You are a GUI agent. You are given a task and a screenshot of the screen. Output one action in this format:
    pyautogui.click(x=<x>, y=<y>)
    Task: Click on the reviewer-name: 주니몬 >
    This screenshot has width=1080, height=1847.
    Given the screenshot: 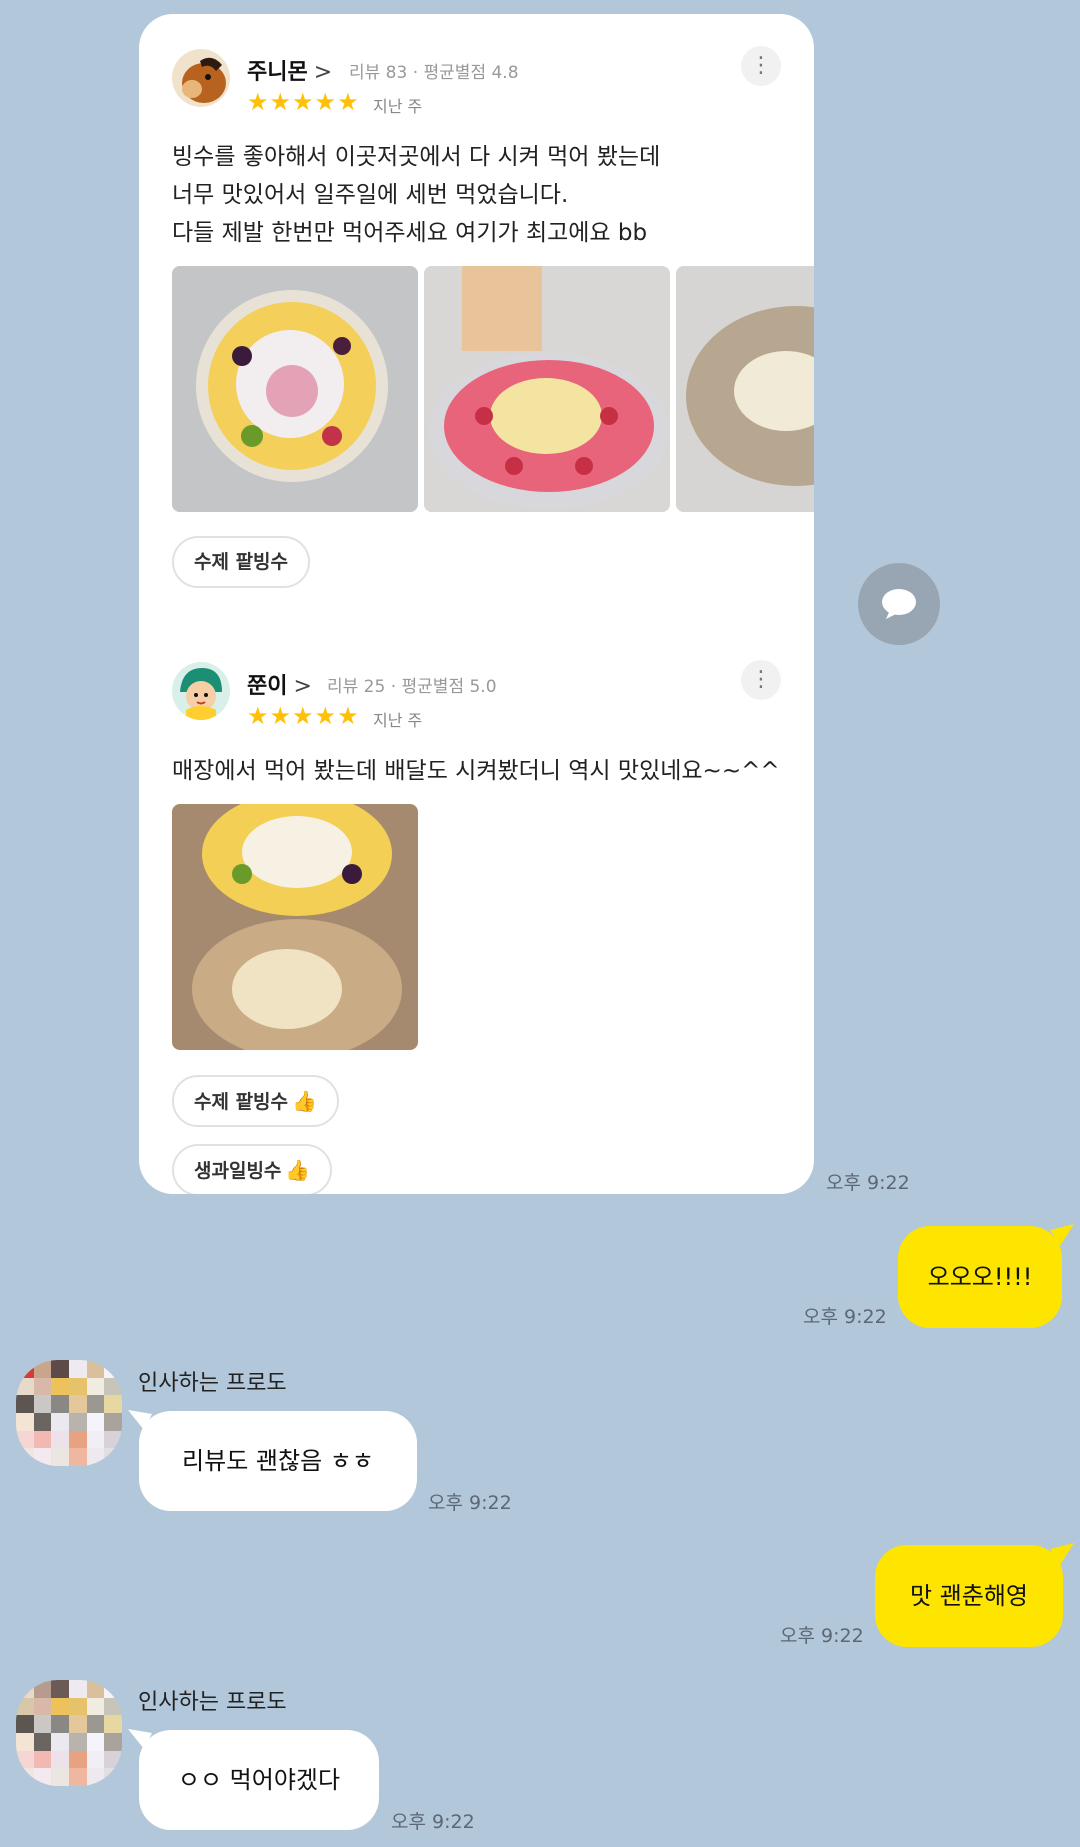 What is the action you would take?
    pyautogui.click(x=289, y=70)
    